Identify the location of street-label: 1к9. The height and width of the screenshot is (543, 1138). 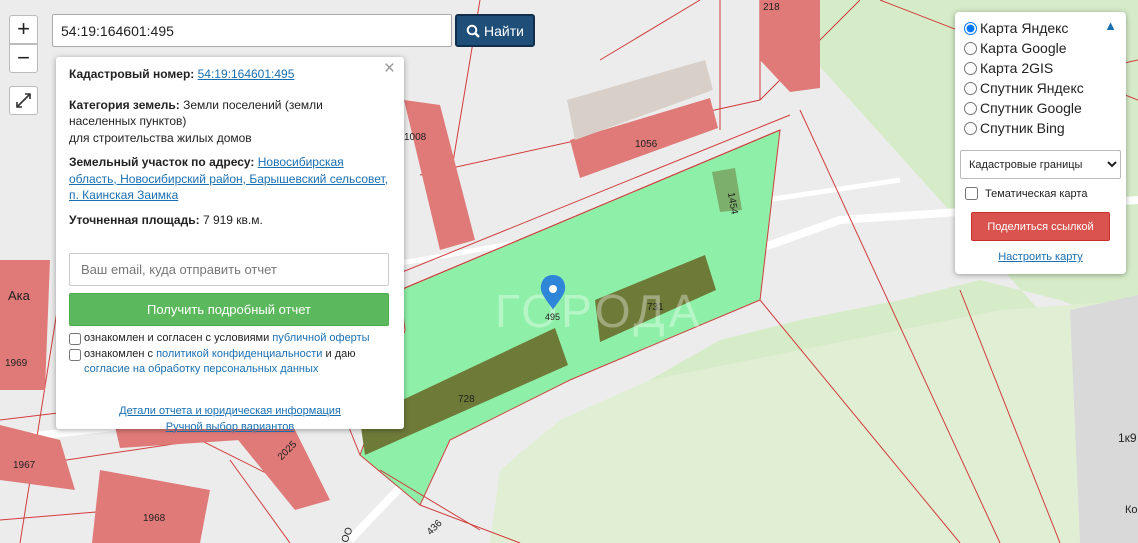
(1127, 438).